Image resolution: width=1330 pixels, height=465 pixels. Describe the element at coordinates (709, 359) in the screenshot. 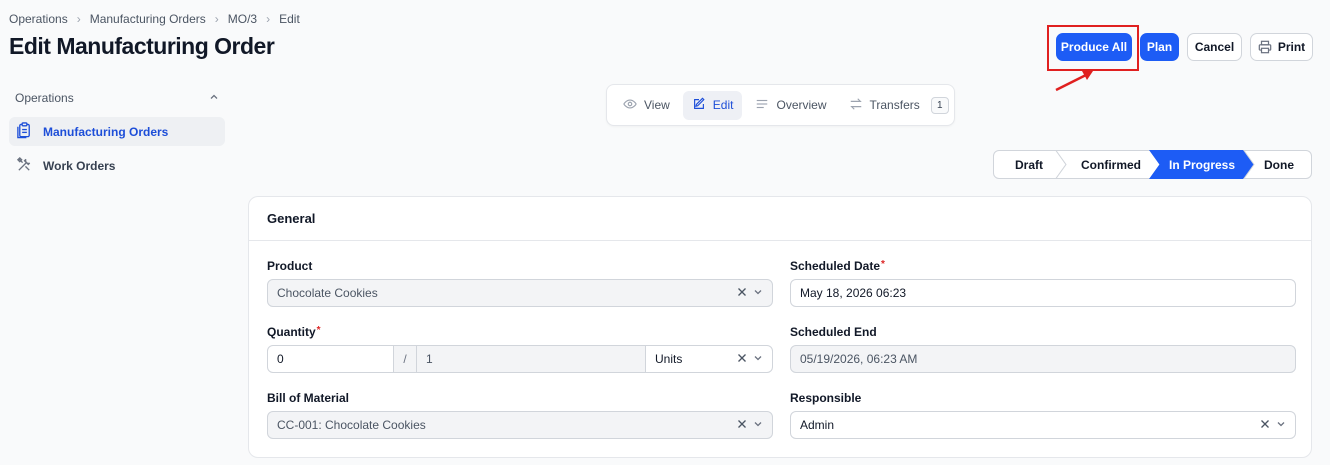

I see `unit-select: Units` at that location.